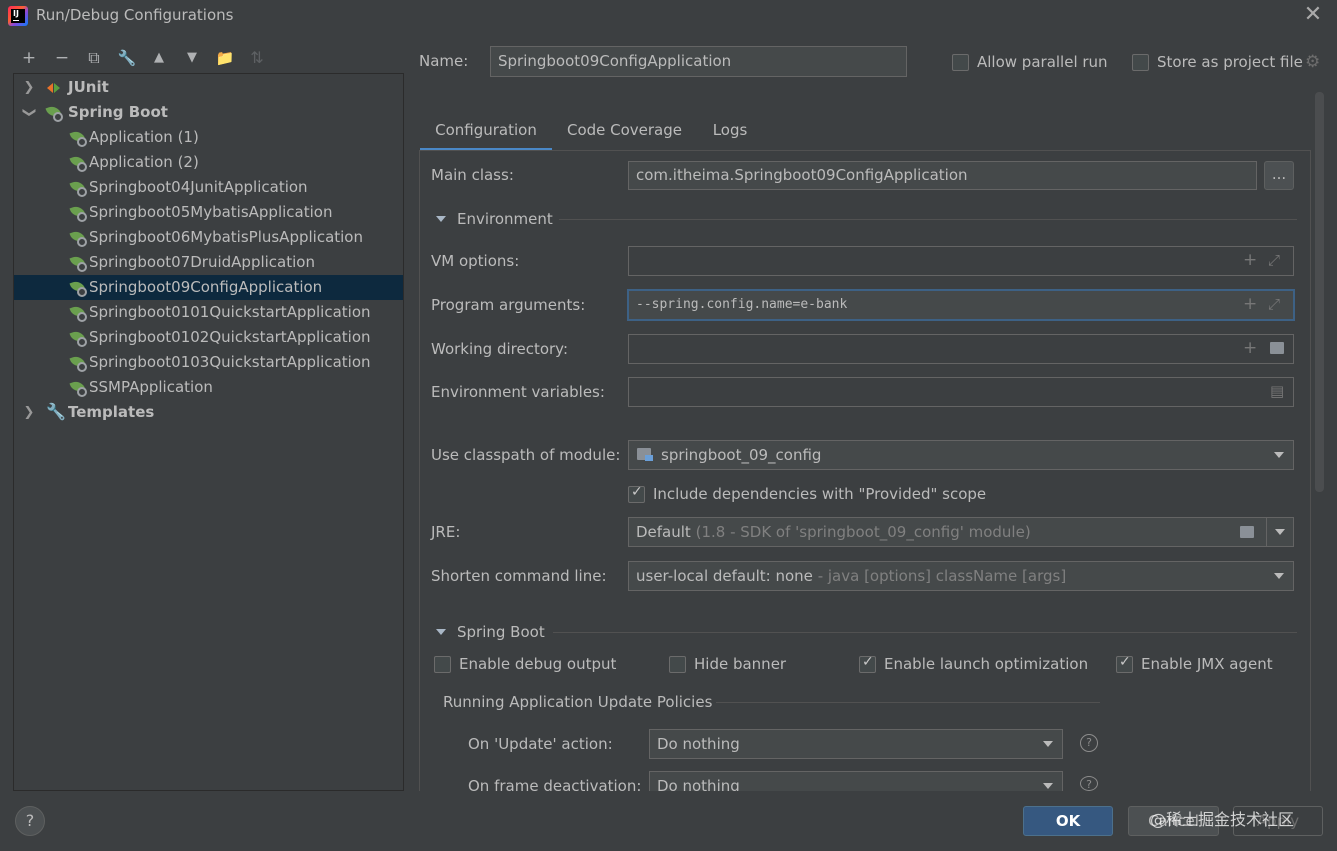 Image resolution: width=1337 pixels, height=851 pixels. I want to click on tree-item-spring-config: Springboot04JunitApplication, so click(208, 187).